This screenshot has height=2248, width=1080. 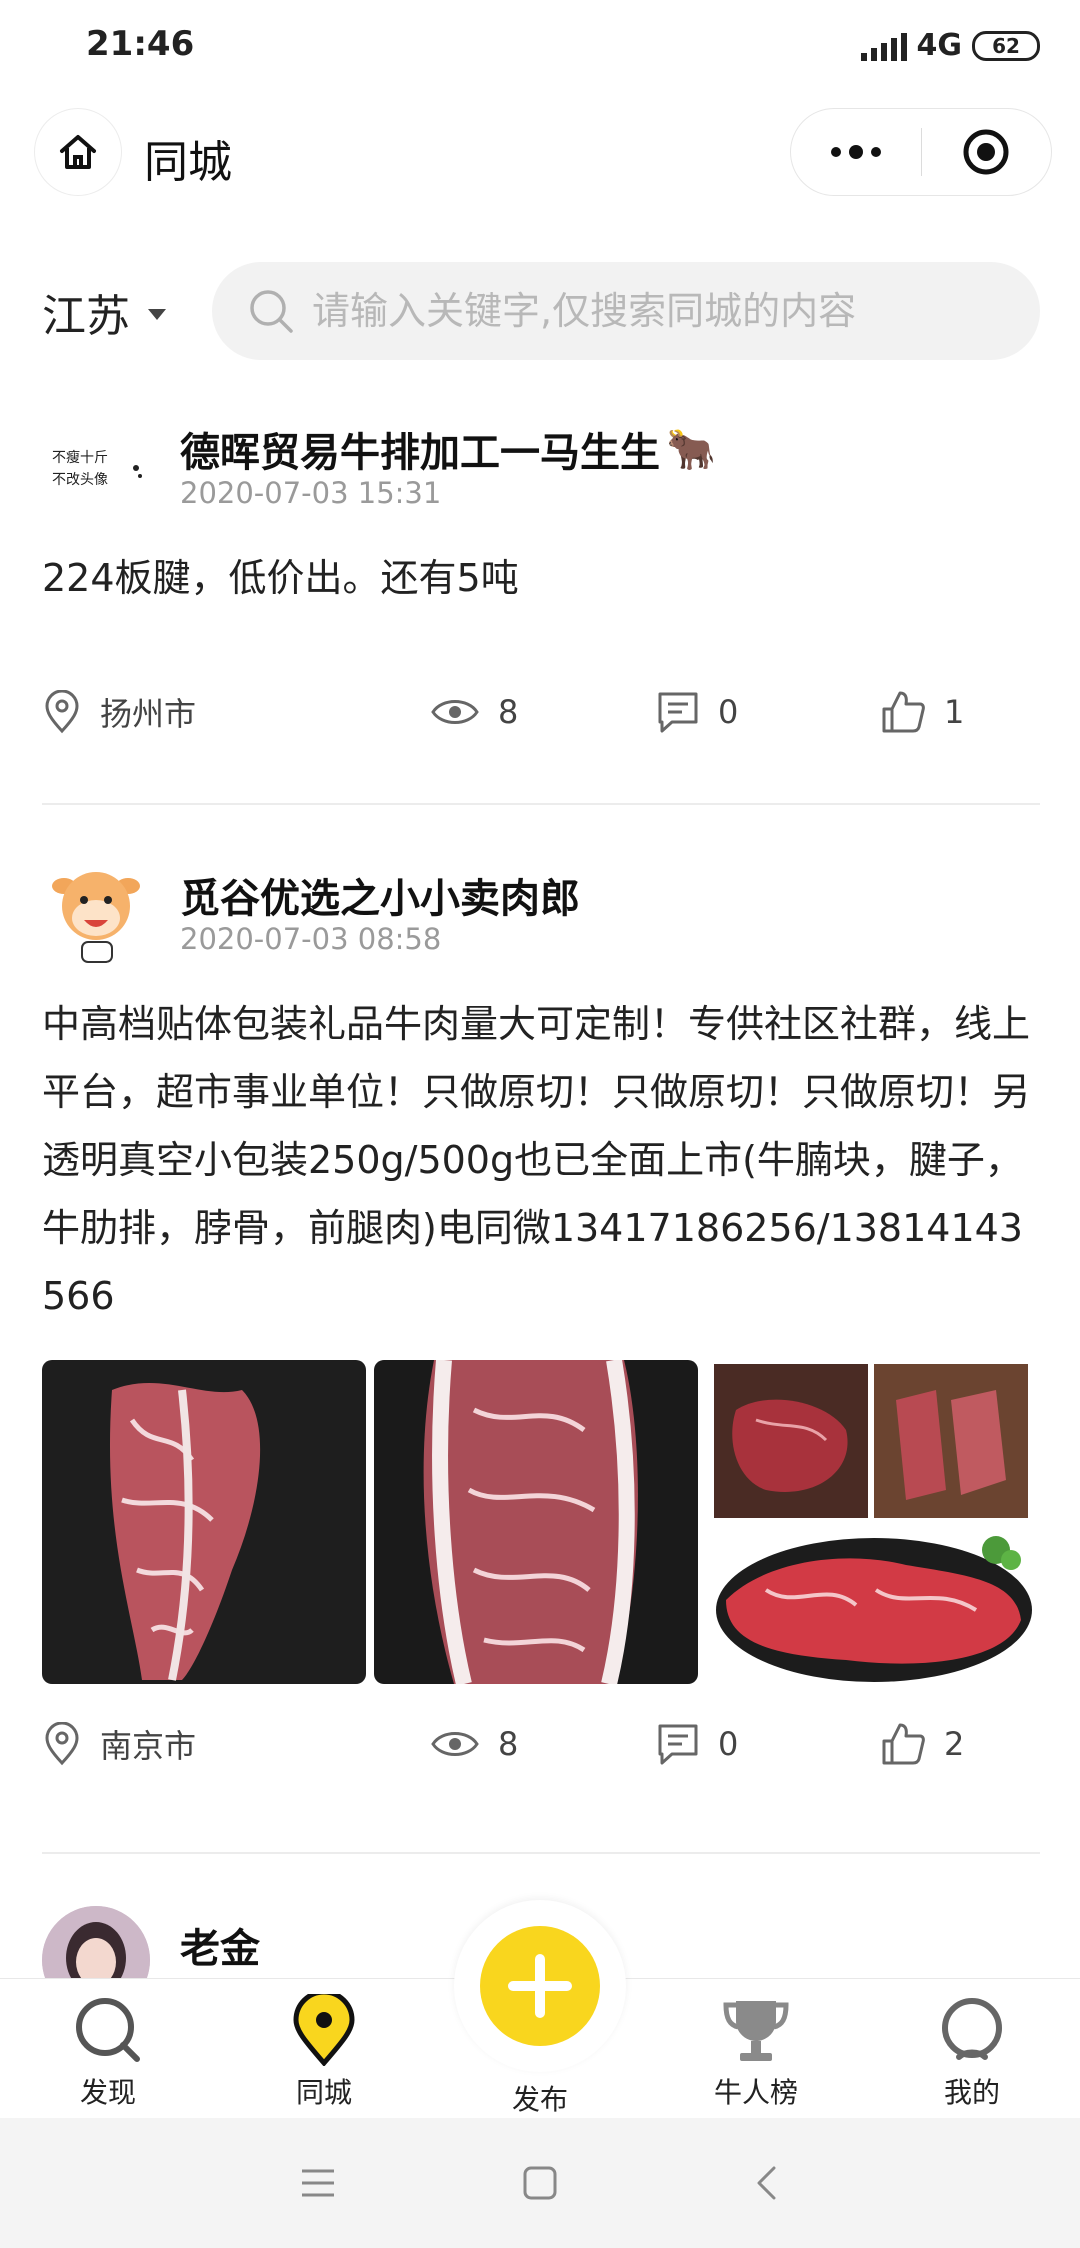 I want to click on location: 扬州市, so click(x=119, y=712).